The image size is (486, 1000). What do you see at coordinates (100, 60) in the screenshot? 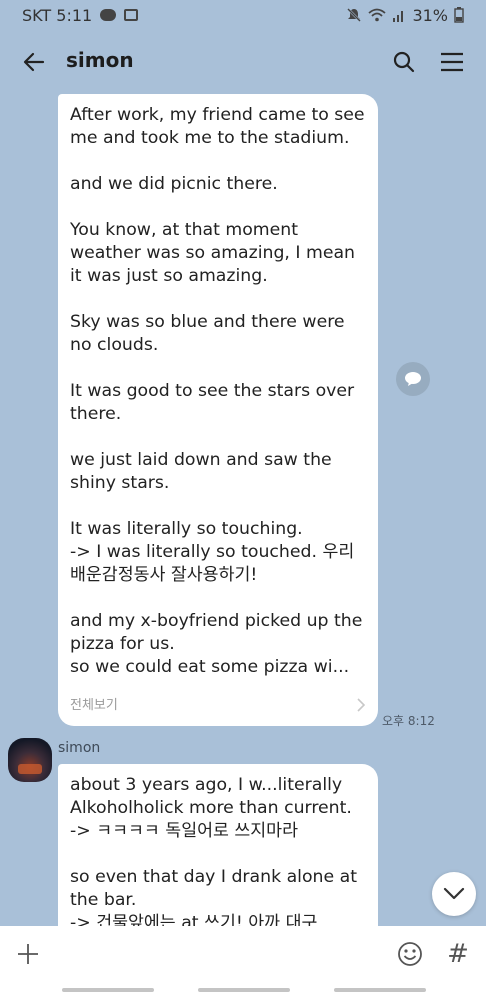
I see `chat-title: simon` at bounding box center [100, 60].